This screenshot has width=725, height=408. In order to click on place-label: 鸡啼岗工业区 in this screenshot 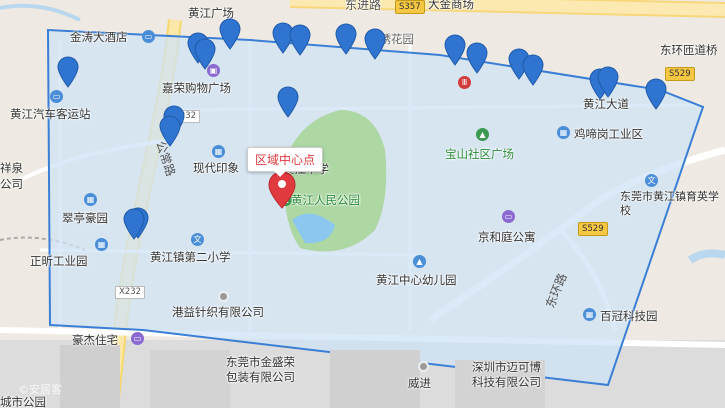, I will do `click(608, 134)`.